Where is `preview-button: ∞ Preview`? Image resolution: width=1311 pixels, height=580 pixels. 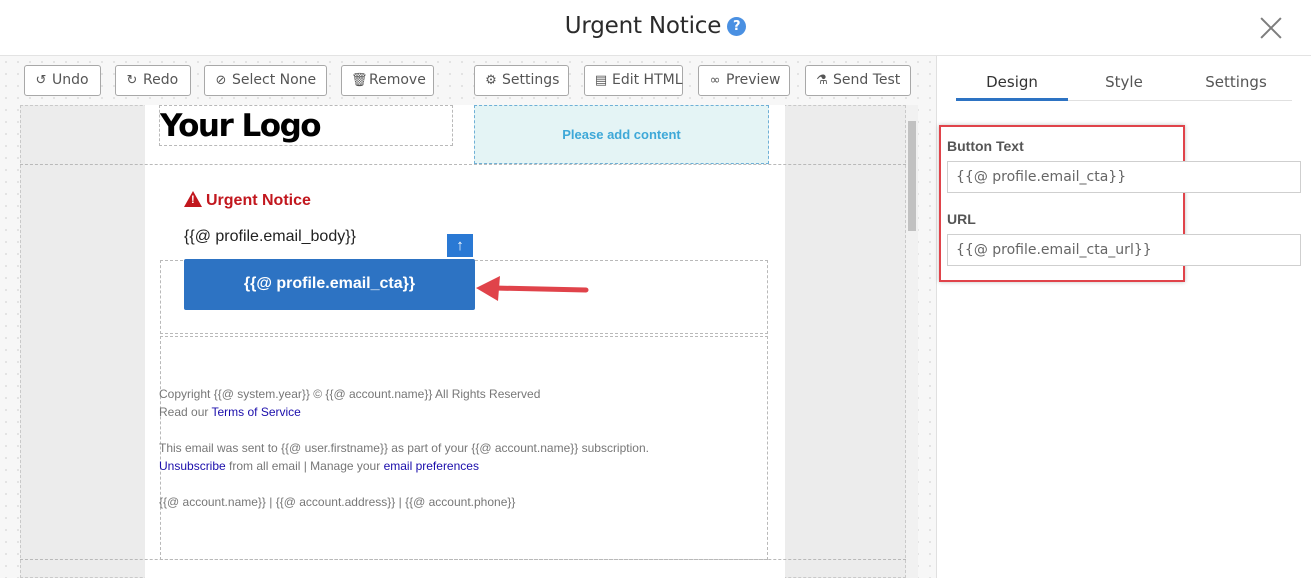
preview-button: ∞ Preview is located at coordinates (744, 80).